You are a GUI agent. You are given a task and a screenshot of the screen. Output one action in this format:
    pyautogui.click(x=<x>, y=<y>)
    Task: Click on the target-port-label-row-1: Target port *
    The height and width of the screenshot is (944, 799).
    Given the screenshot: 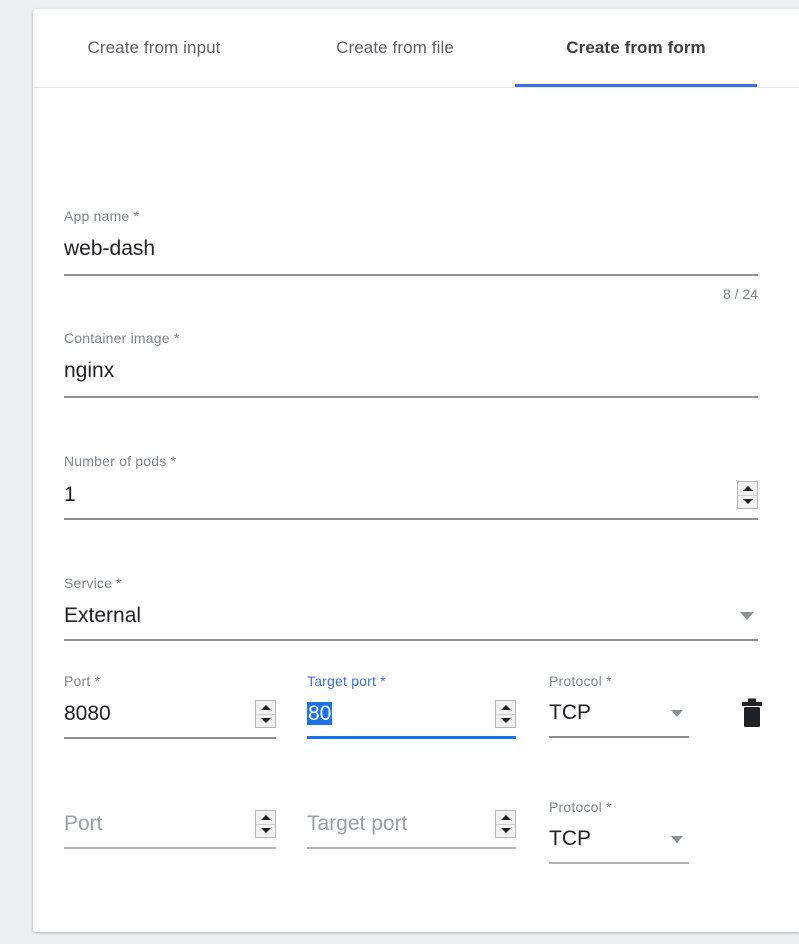 What is the action you would take?
    pyautogui.click(x=346, y=681)
    